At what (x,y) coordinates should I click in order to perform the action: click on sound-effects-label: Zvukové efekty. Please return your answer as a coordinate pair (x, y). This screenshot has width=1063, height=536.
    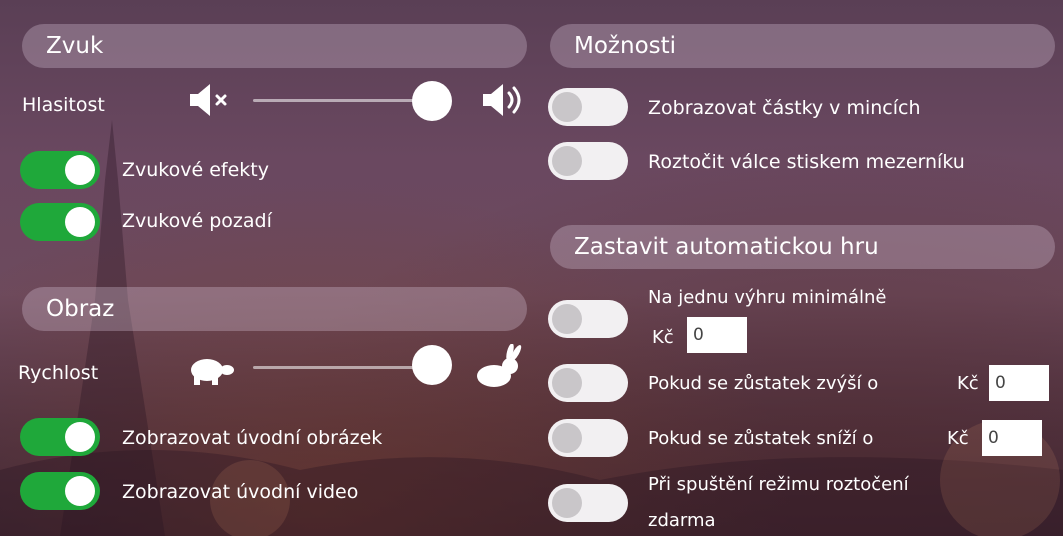
    Looking at the image, I should click on (195, 170).